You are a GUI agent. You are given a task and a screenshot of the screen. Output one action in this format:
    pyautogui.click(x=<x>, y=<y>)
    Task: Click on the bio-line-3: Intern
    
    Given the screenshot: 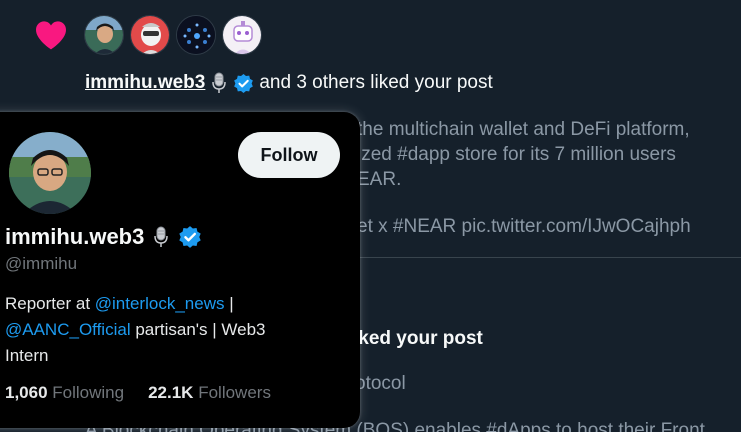 What is the action you would take?
    pyautogui.click(x=27, y=355)
    